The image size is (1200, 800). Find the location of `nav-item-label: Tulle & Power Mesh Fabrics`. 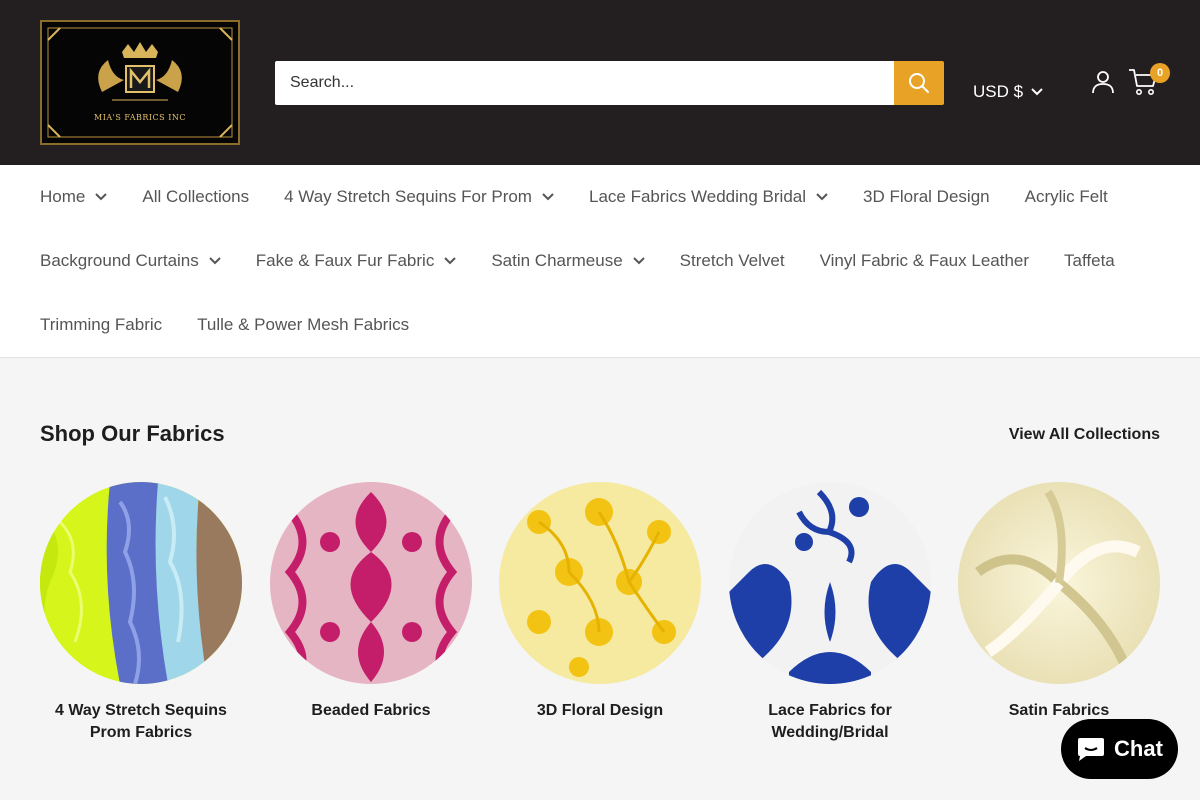

nav-item-label: Tulle & Power Mesh Fabrics is located at coordinates (303, 324).